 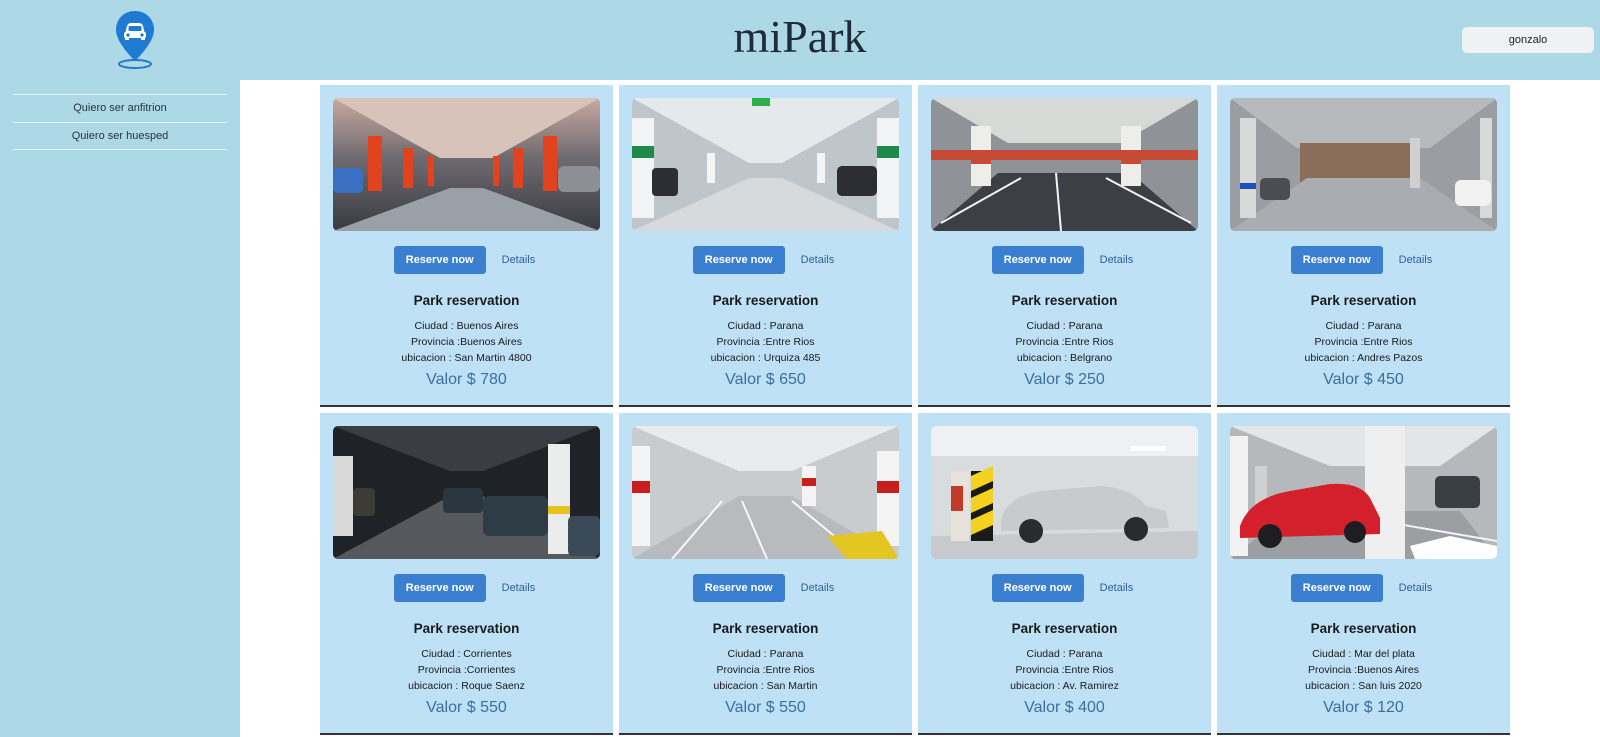 I want to click on card-ubicacion: ubicacion : Andres Pazos, so click(x=1363, y=358).